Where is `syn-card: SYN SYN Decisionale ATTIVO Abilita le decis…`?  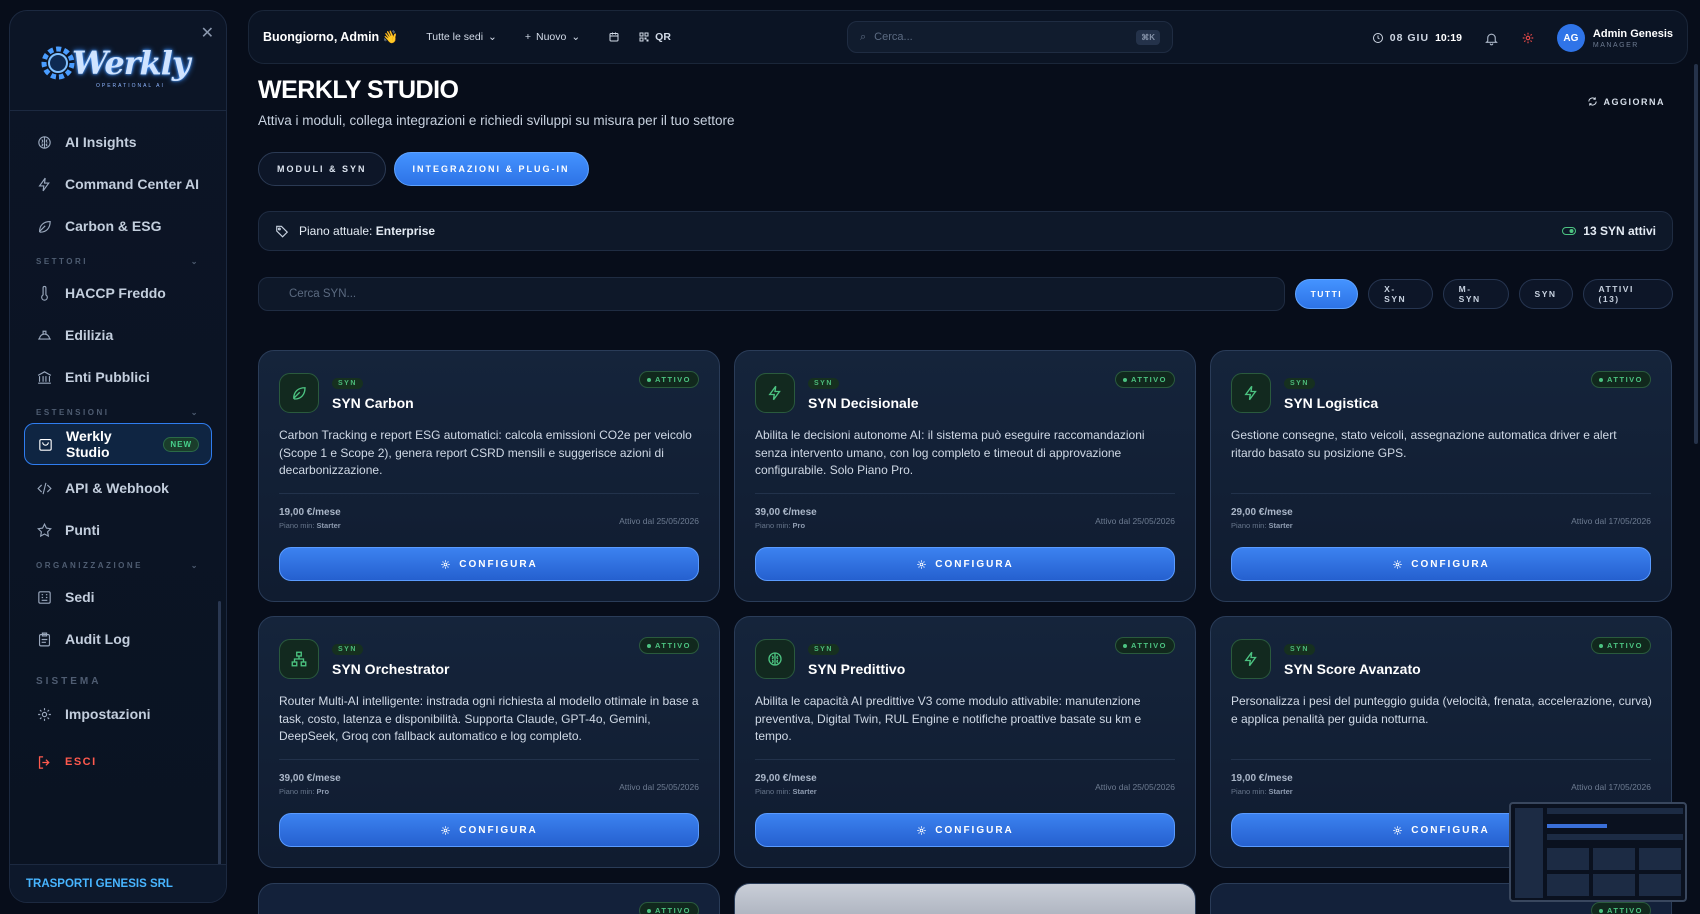 syn-card: SYN SYN Decisionale ATTIVO Abilita le decis… is located at coordinates (965, 476).